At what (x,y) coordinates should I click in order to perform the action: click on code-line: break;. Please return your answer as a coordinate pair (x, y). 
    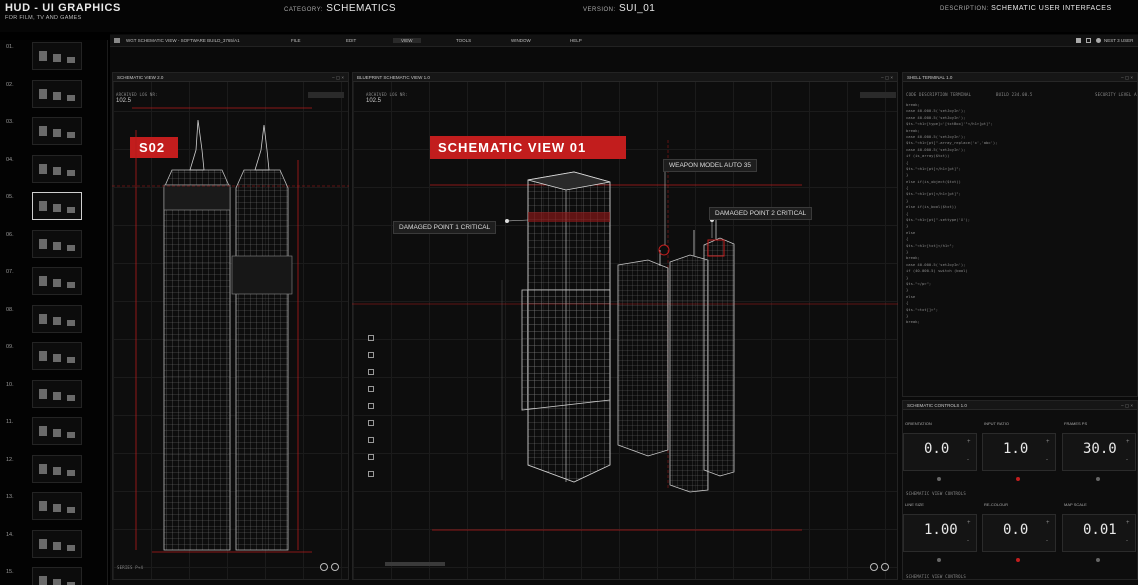
    Looking at the image, I should click on (913, 322).